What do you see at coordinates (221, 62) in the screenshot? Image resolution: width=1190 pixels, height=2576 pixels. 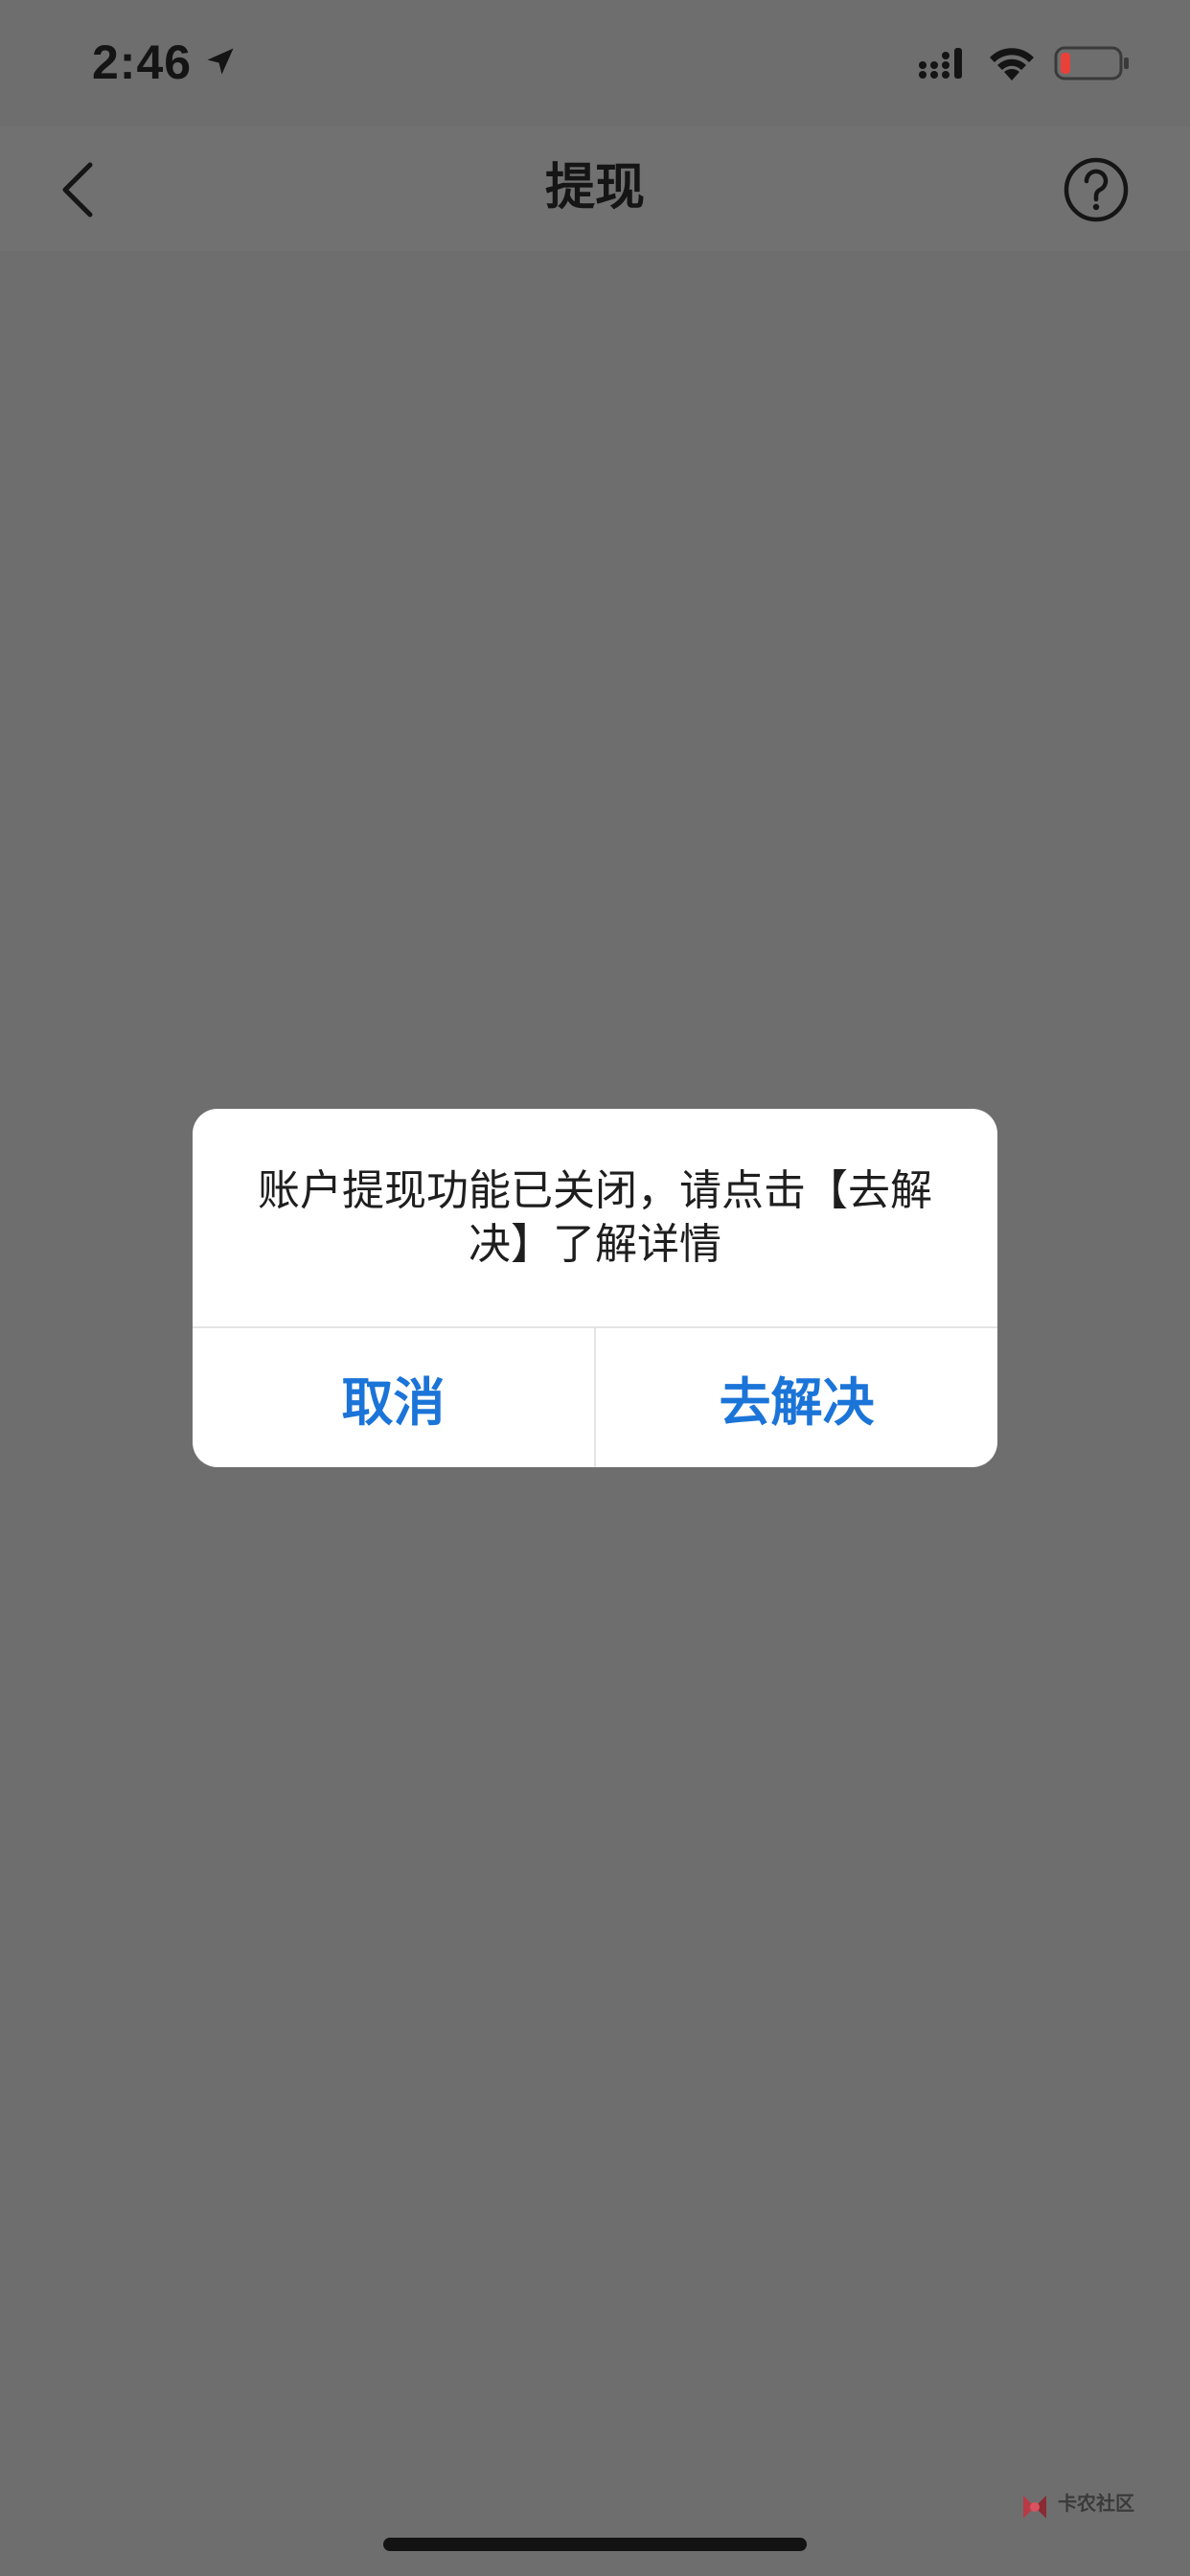 I see `location-arrow-icon` at bounding box center [221, 62].